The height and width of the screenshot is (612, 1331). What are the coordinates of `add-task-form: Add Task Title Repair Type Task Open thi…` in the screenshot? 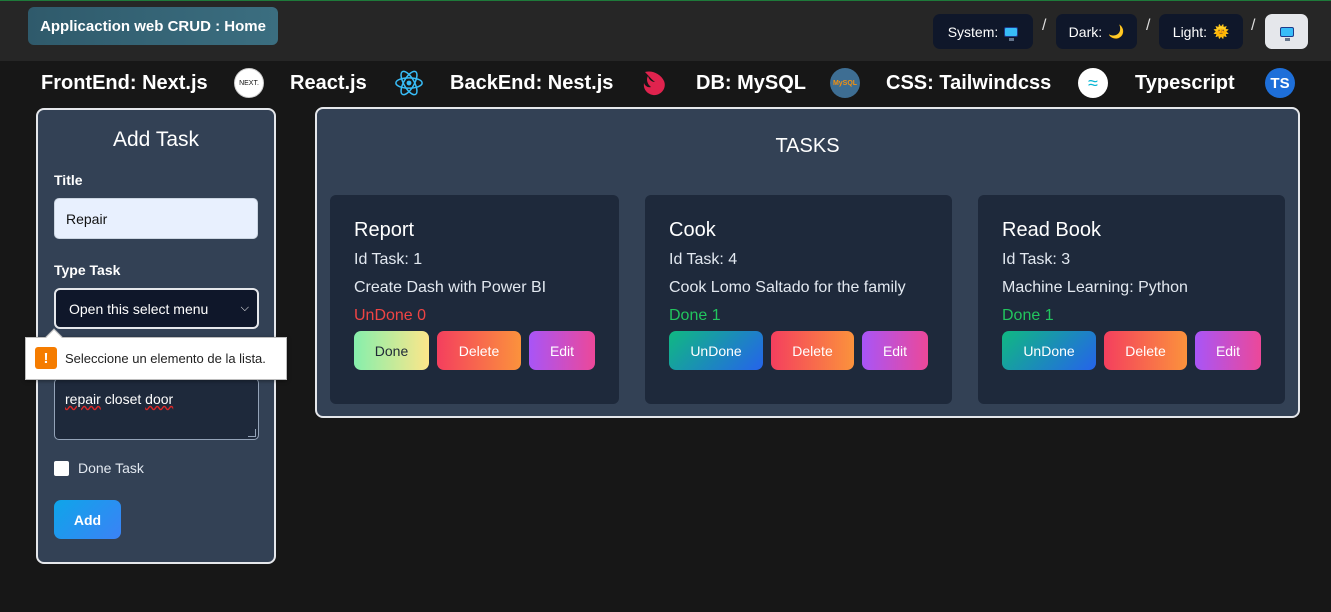 It's located at (156, 336).